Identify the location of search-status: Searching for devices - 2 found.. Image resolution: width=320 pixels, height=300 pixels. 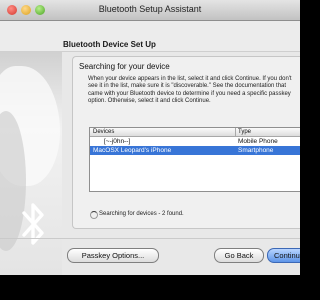
(141, 214).